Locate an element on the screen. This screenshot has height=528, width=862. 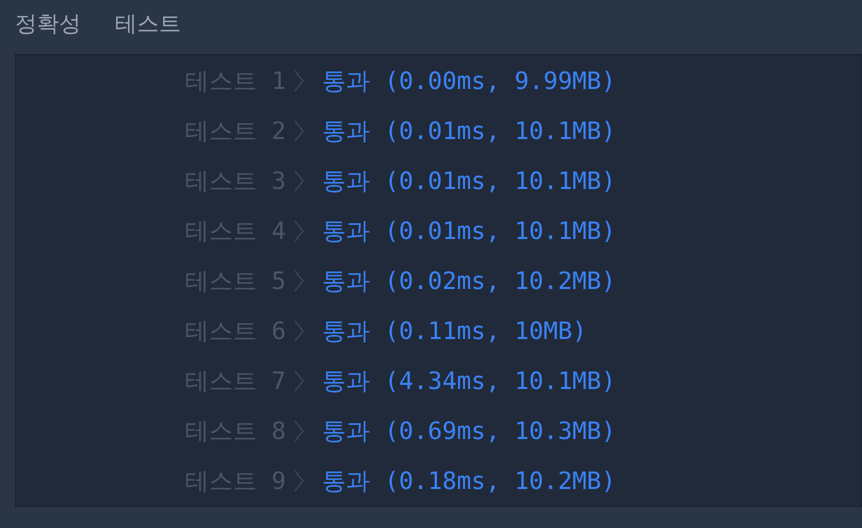
section-heading: 테스트 is located at coordinates (148, 24).